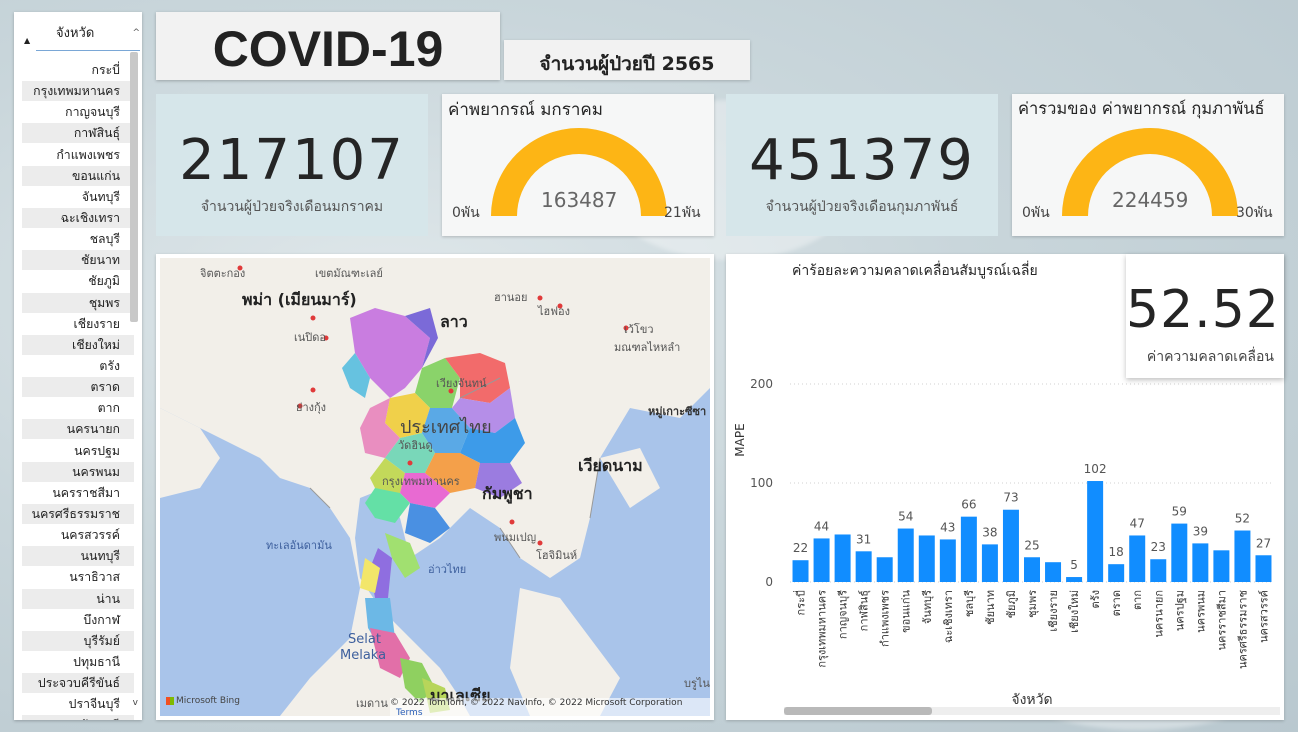 Image resolution: width=1298 pixels, height=732 pixels. I want to click on mape-value: 52.52, so click(1203, 310).